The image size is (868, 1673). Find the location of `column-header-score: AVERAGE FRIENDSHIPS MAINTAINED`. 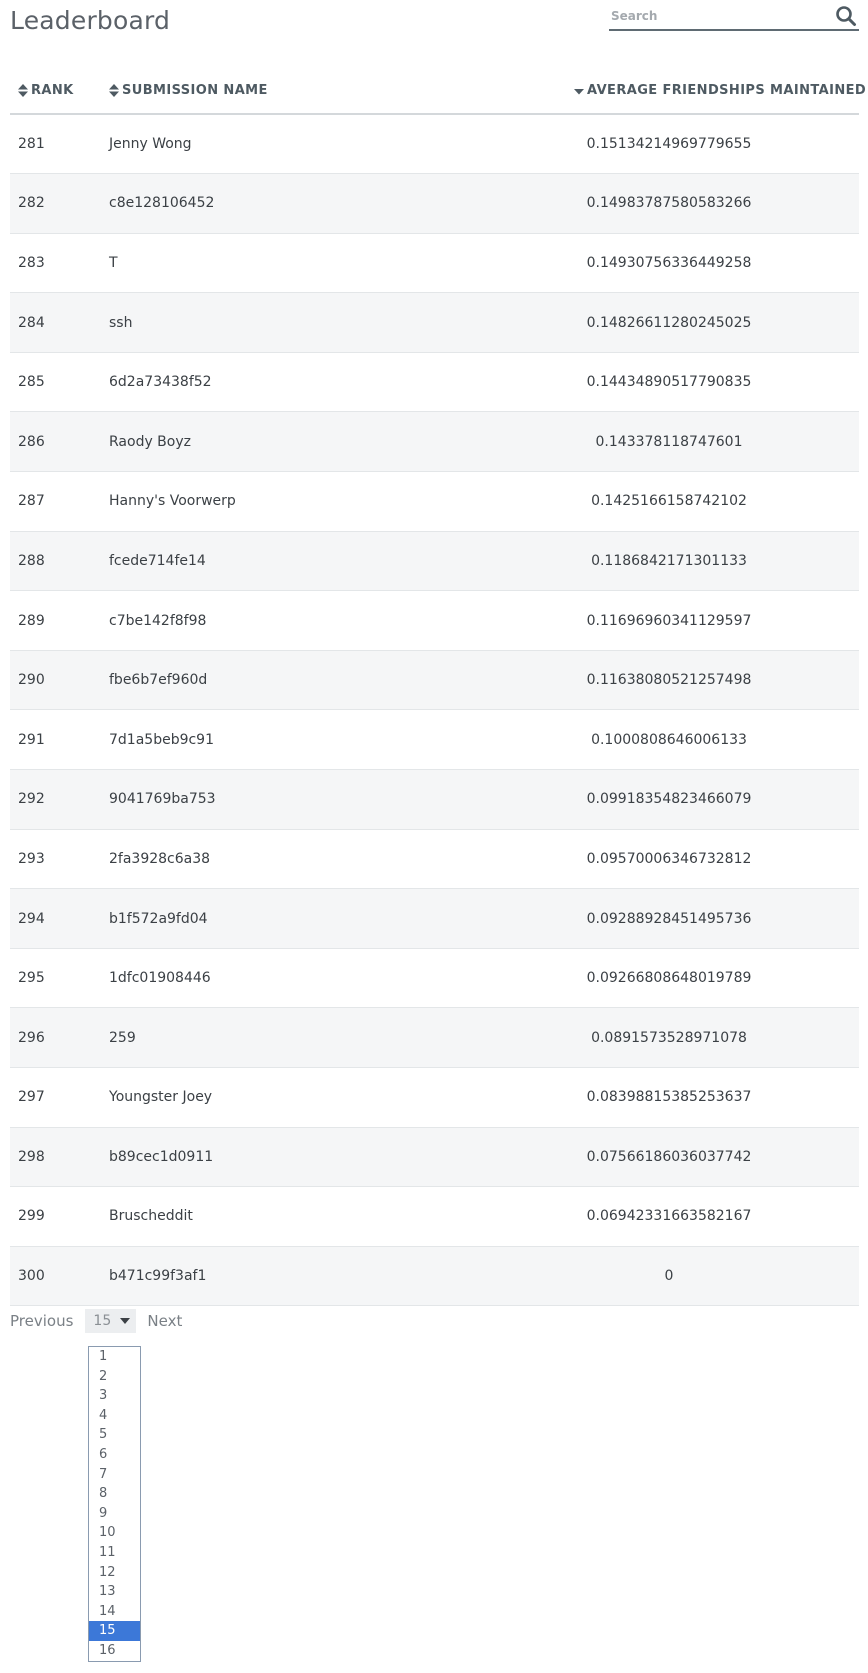

column-header-score: AVERAGE FRIENDSHIPS MAINTAINED is located at coordinates (672, 92).